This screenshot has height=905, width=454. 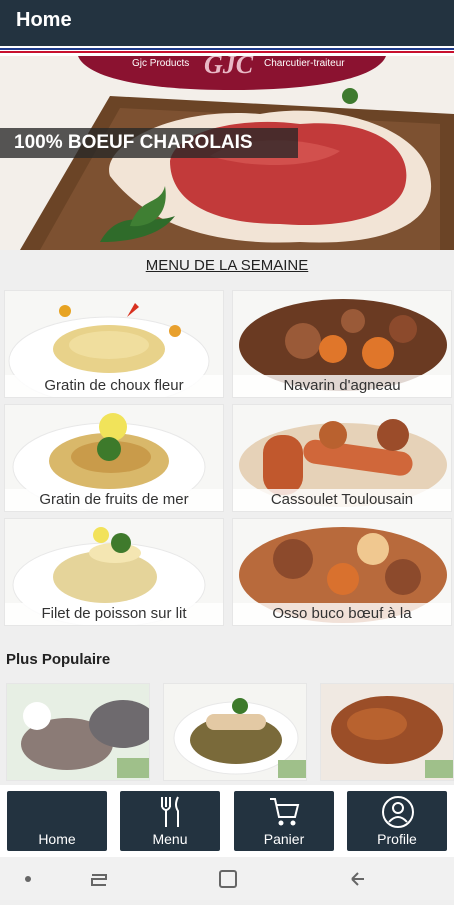 What do you see at coordinates (44, 20) in the screenshot?
I see `page-title: Home` at bounding box center [44, 20].